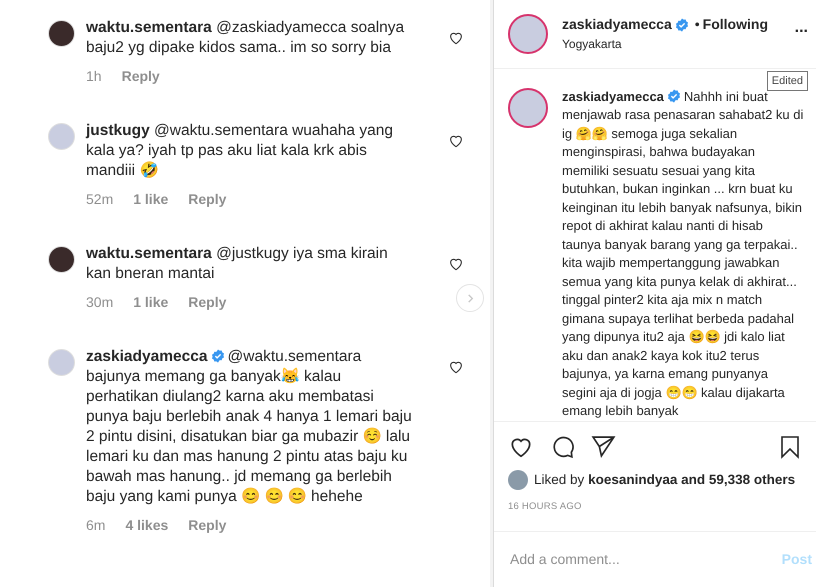 The image size is (816, 587). Describe the element at coordinates (249, 427) in the screenshot. I see `comment-text: zaskiadyamecca @waktu.sementara bajunya memang ga banyak😹 kalau perhatikan diulang2 karna aku membatasi punya baju berlebih anak 4 hanya 1 lemari baju 2 pintu disini, disatukan biar ga mubazir ☺ lalu lemari ku dan mas hanung 2 pintu atas baju ku bawah mas hanung.. jd memang ga berlebih baju yang kami punya 😊 😊 😊 hehehe` at that location.